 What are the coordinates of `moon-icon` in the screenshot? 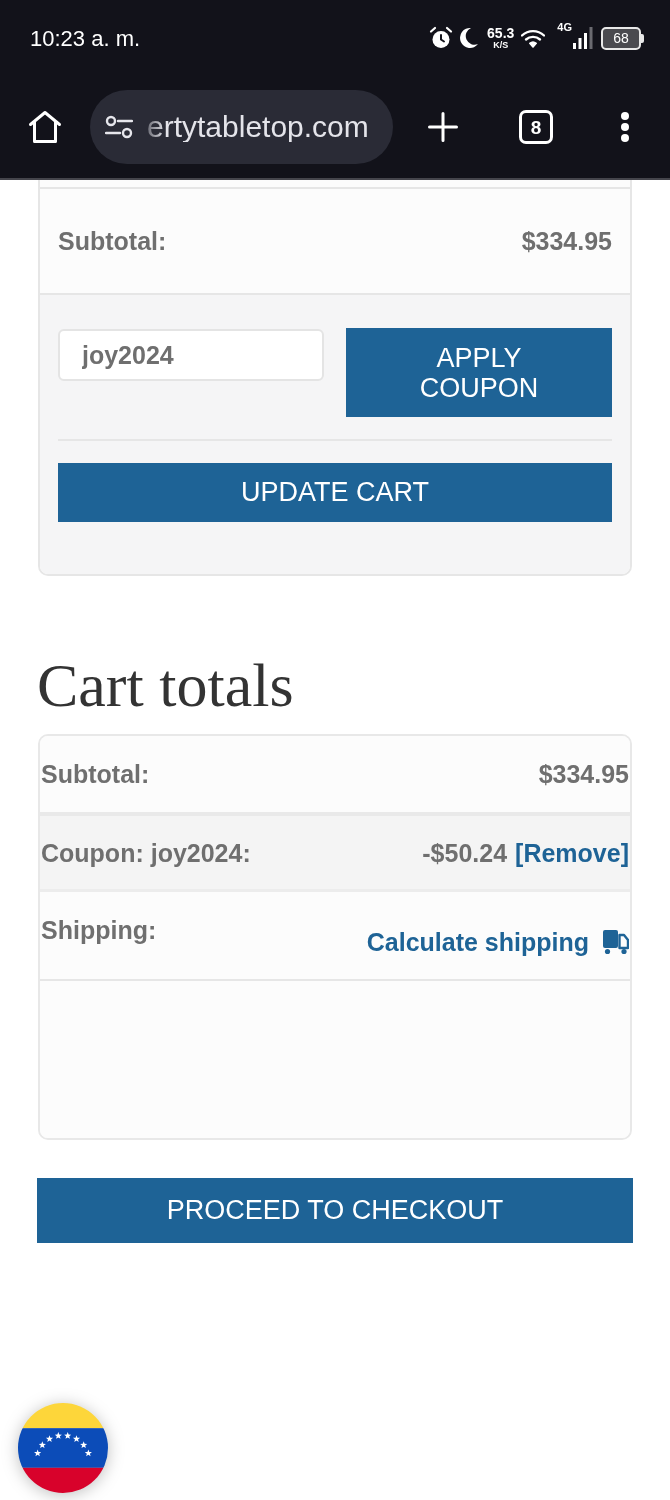 It's located at (469, 38).